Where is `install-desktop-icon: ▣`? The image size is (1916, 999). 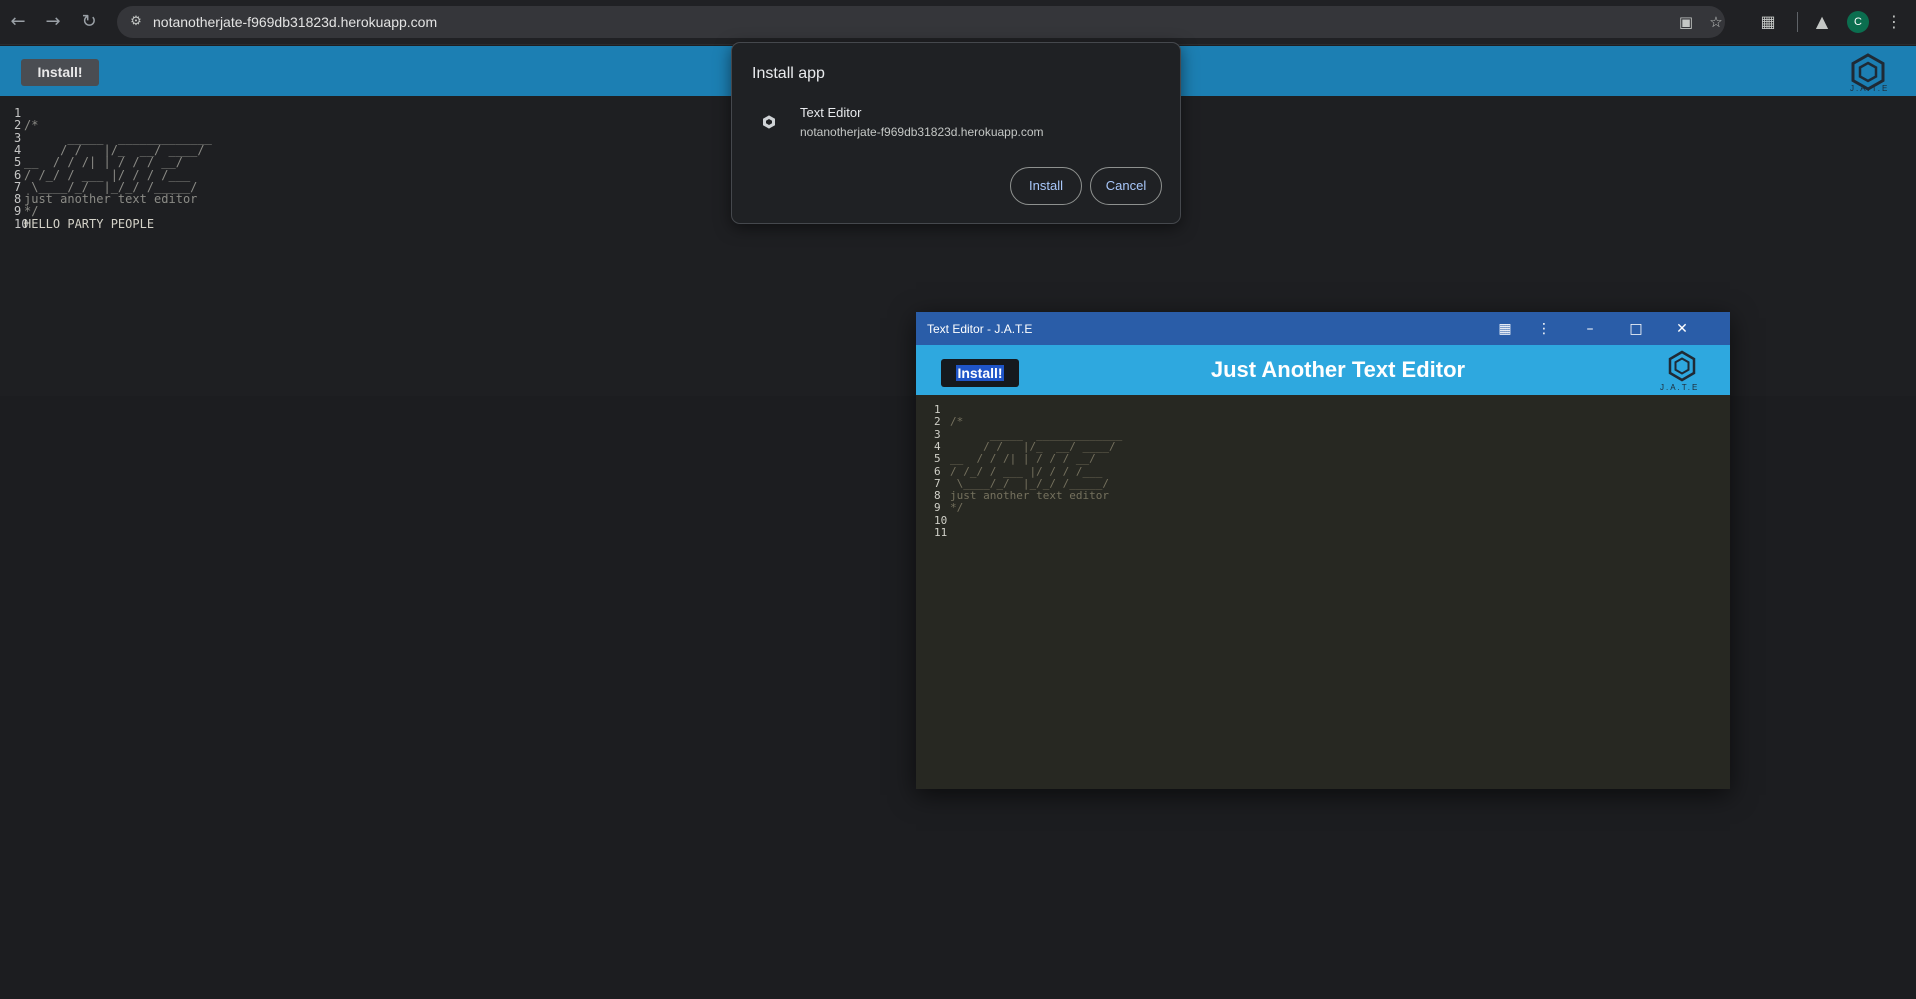
install-desktop-icon: ▣ is located at coordinates (1686, 22).